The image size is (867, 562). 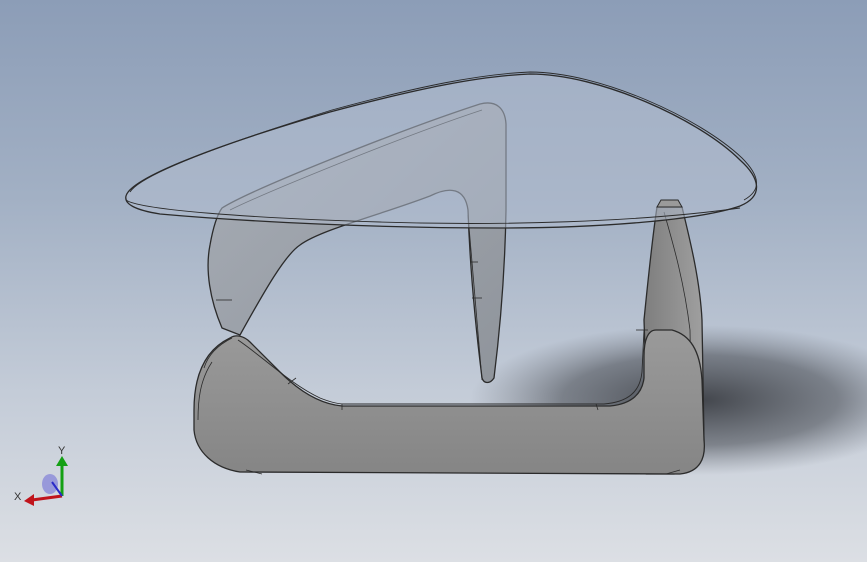 I want to click on right-leg-cap, so click(x=669, y=203).